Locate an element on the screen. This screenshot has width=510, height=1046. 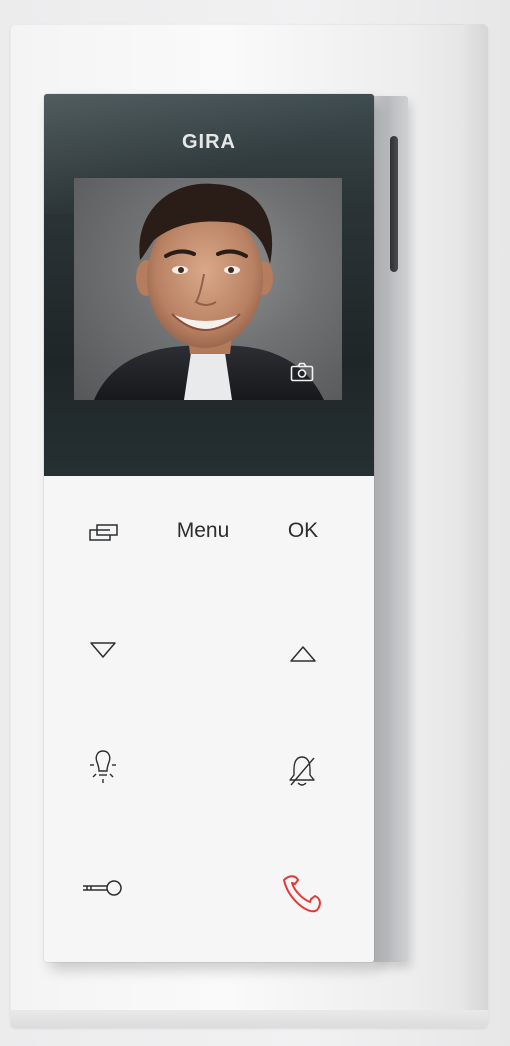
up-button is located at coordinates (303, 654).